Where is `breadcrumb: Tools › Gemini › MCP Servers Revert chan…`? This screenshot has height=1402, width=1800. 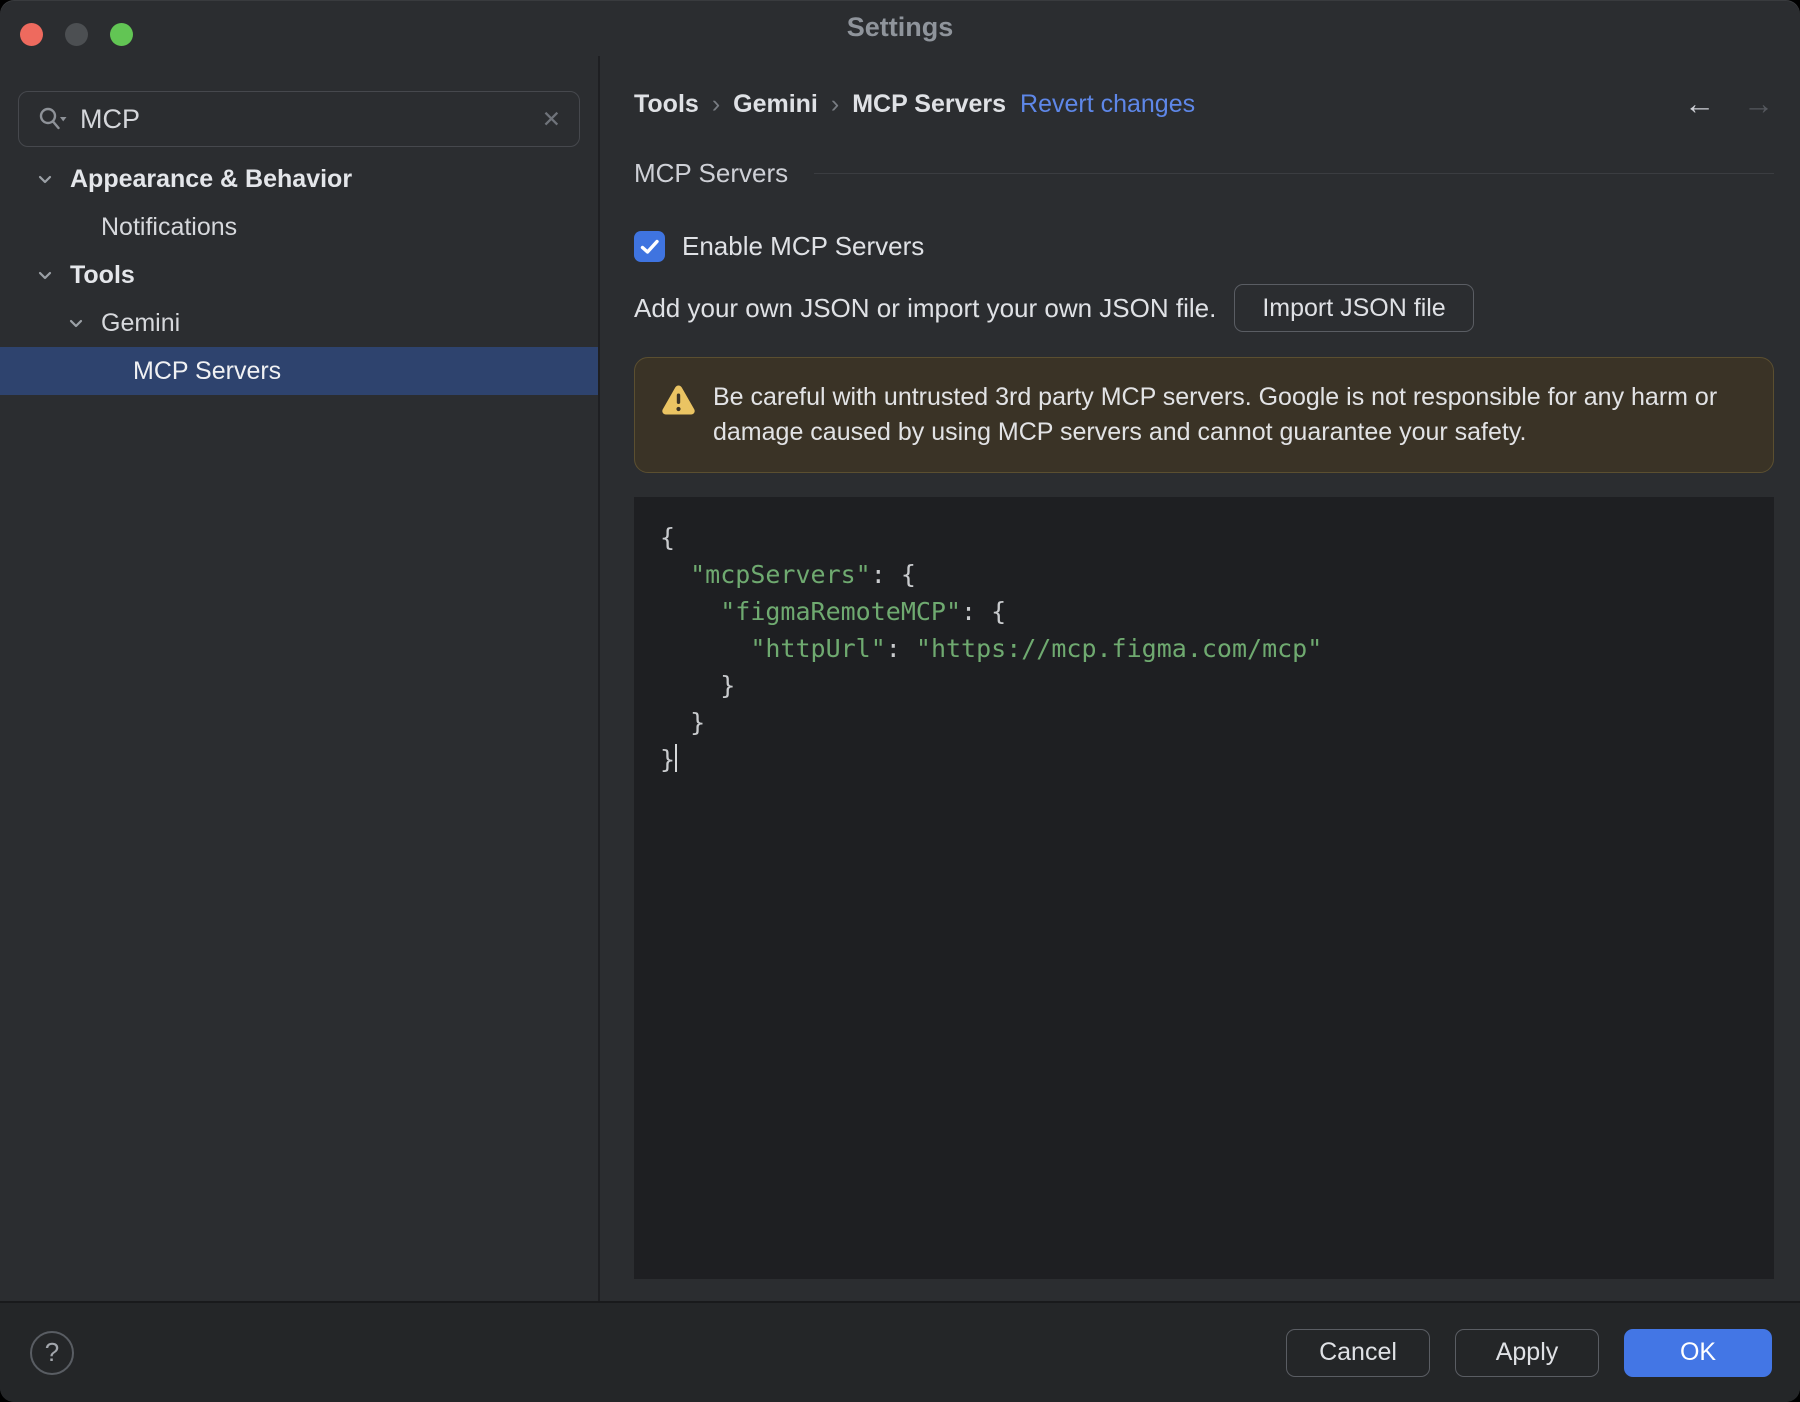 breadcrumb: Tools › Gemini › MCP Servers Revert chan… is located at coordinates (1204, 104).